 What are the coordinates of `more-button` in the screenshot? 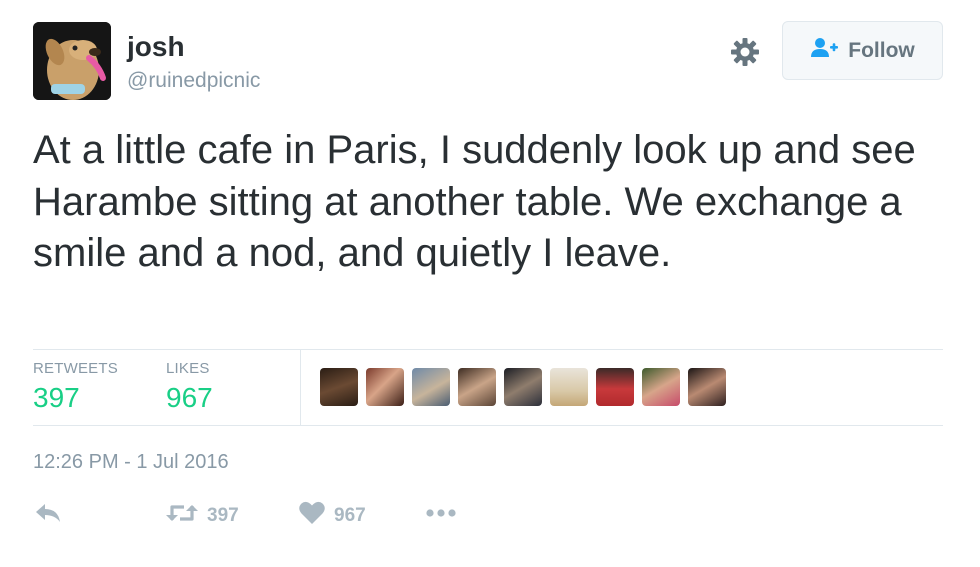 It's located at (441, 515).